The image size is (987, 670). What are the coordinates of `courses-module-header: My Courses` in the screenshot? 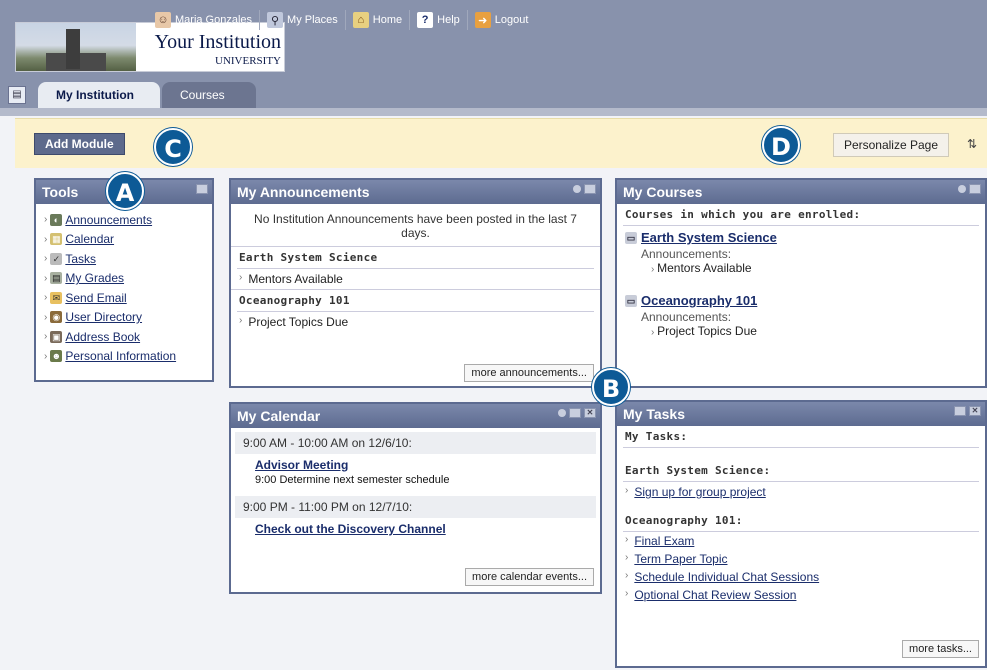 It's located at (801, 192).